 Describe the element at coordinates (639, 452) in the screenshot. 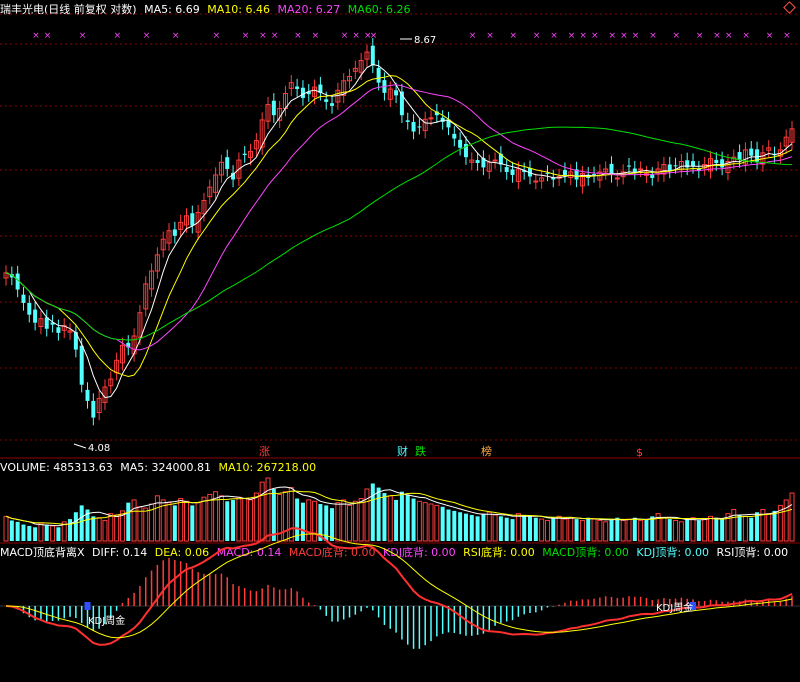

I see `event-dollar-marker: $` at that location.